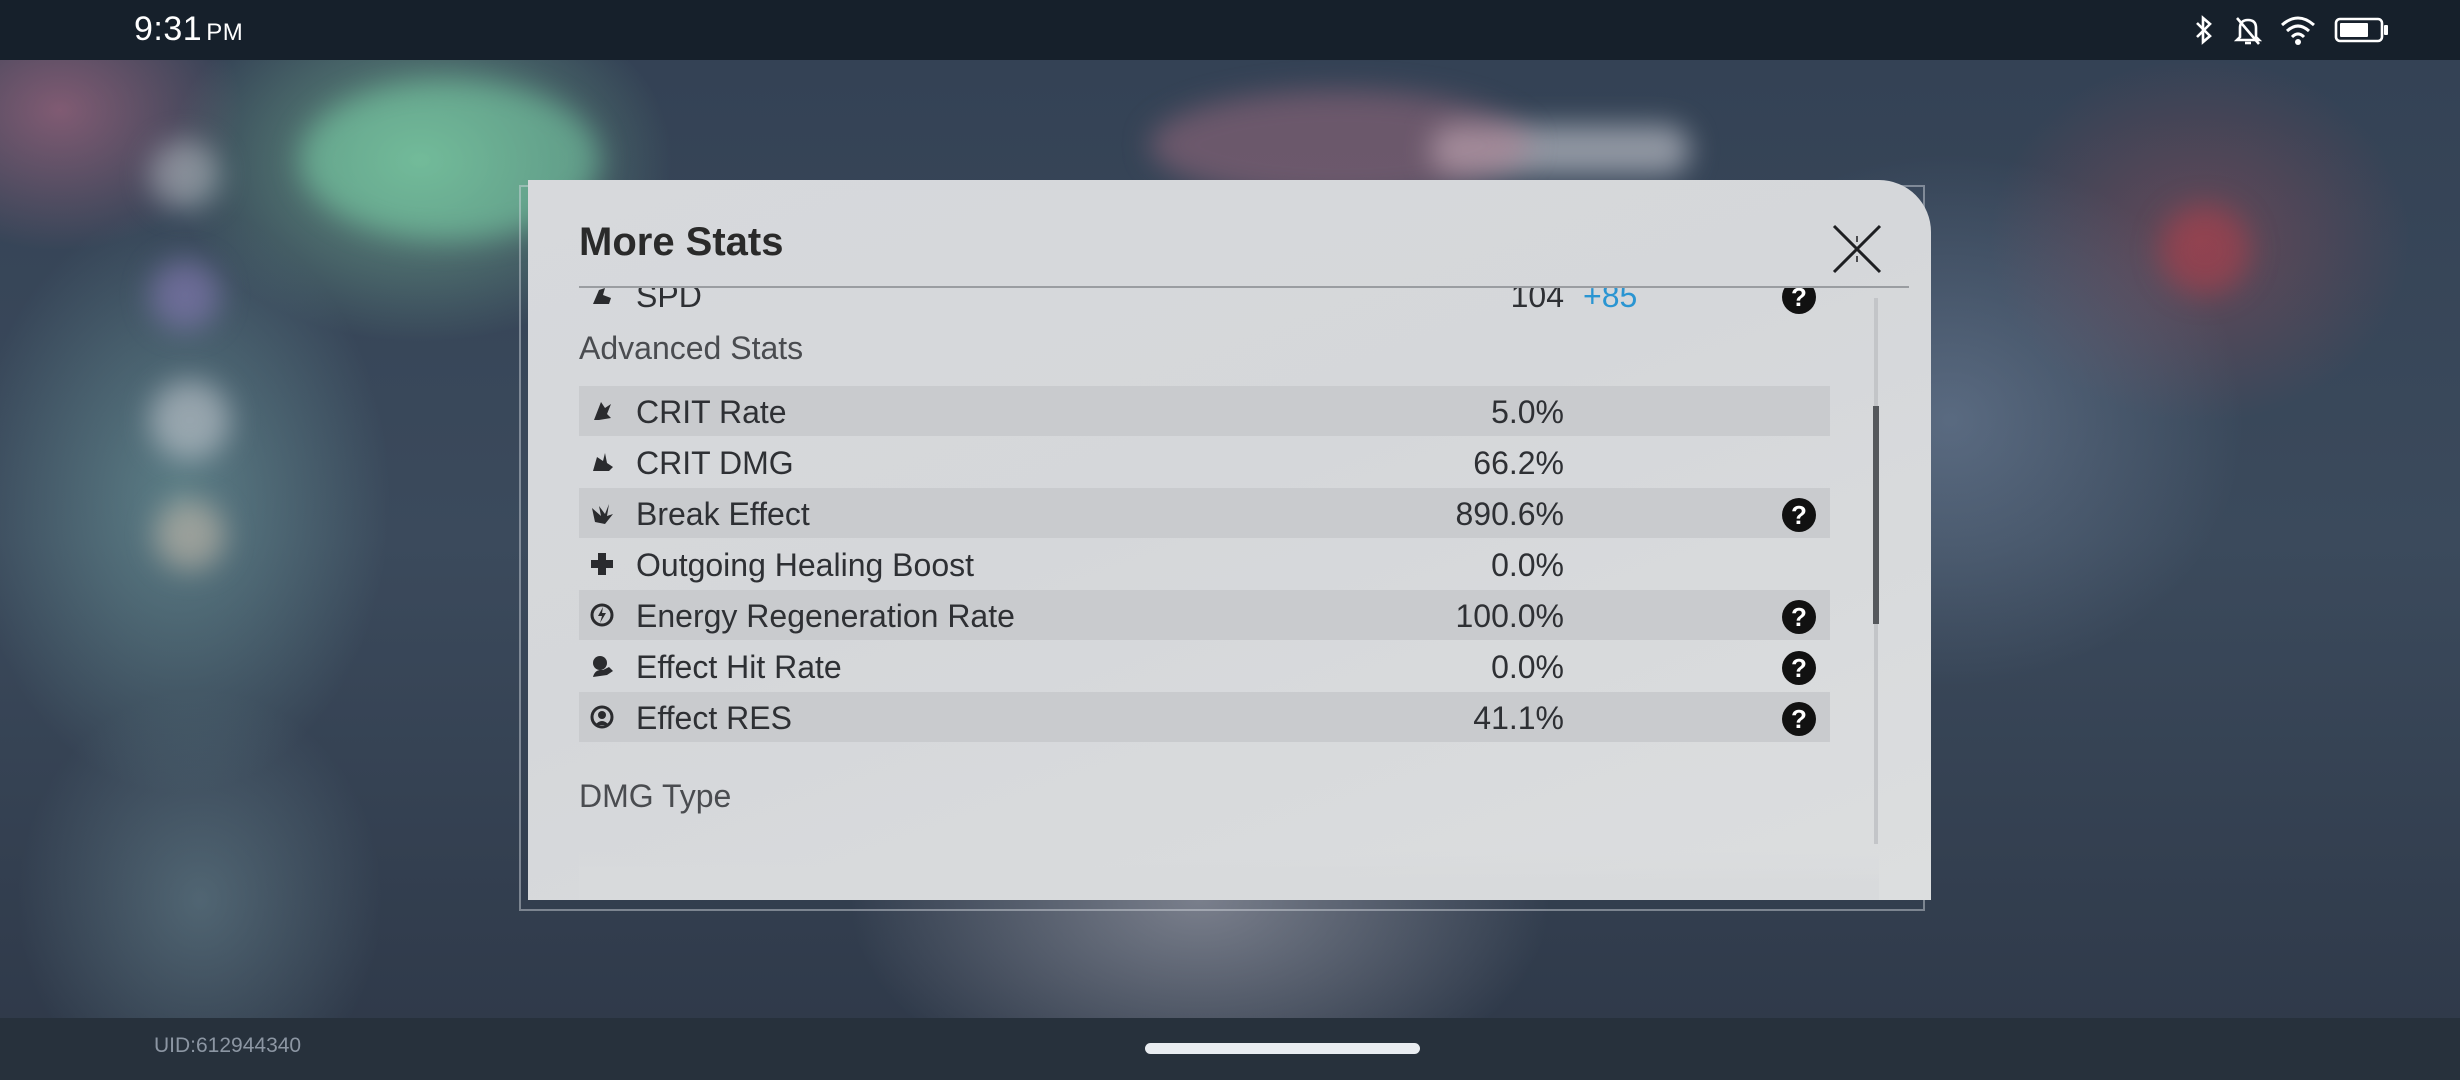 Image resolution: width=2460 pixels, height=1080 pixels. I want to click on stat-name: Break Effect, so click(723, 514).